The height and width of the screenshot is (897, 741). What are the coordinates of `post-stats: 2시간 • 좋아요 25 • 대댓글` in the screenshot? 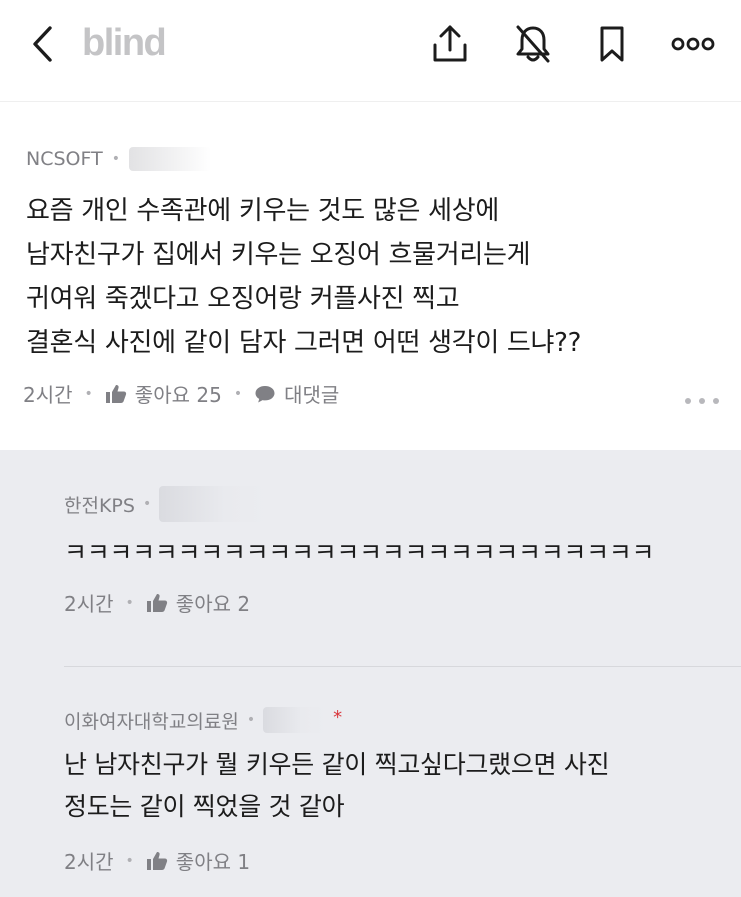 It's located at (181, 393).